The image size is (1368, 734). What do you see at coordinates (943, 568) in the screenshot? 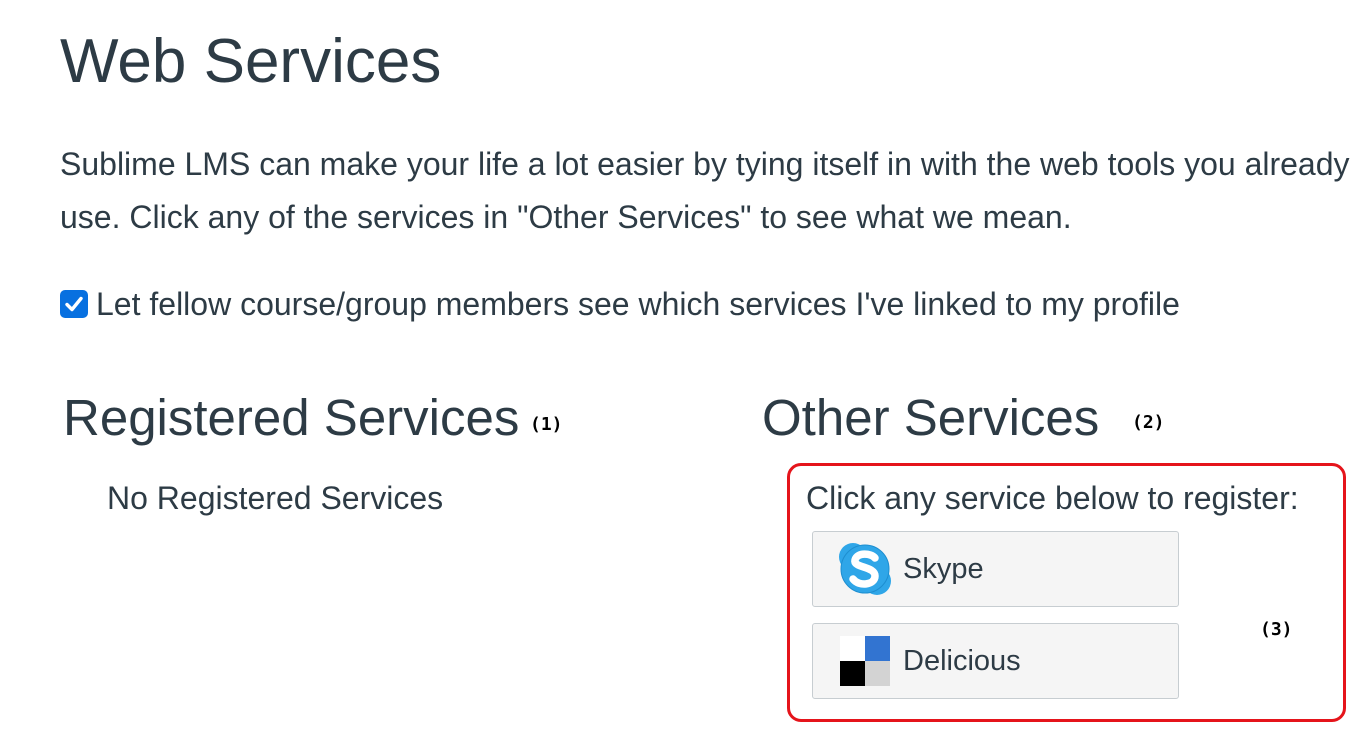
I see `skype-service-label: Skype` at bounding box center [943, 568].